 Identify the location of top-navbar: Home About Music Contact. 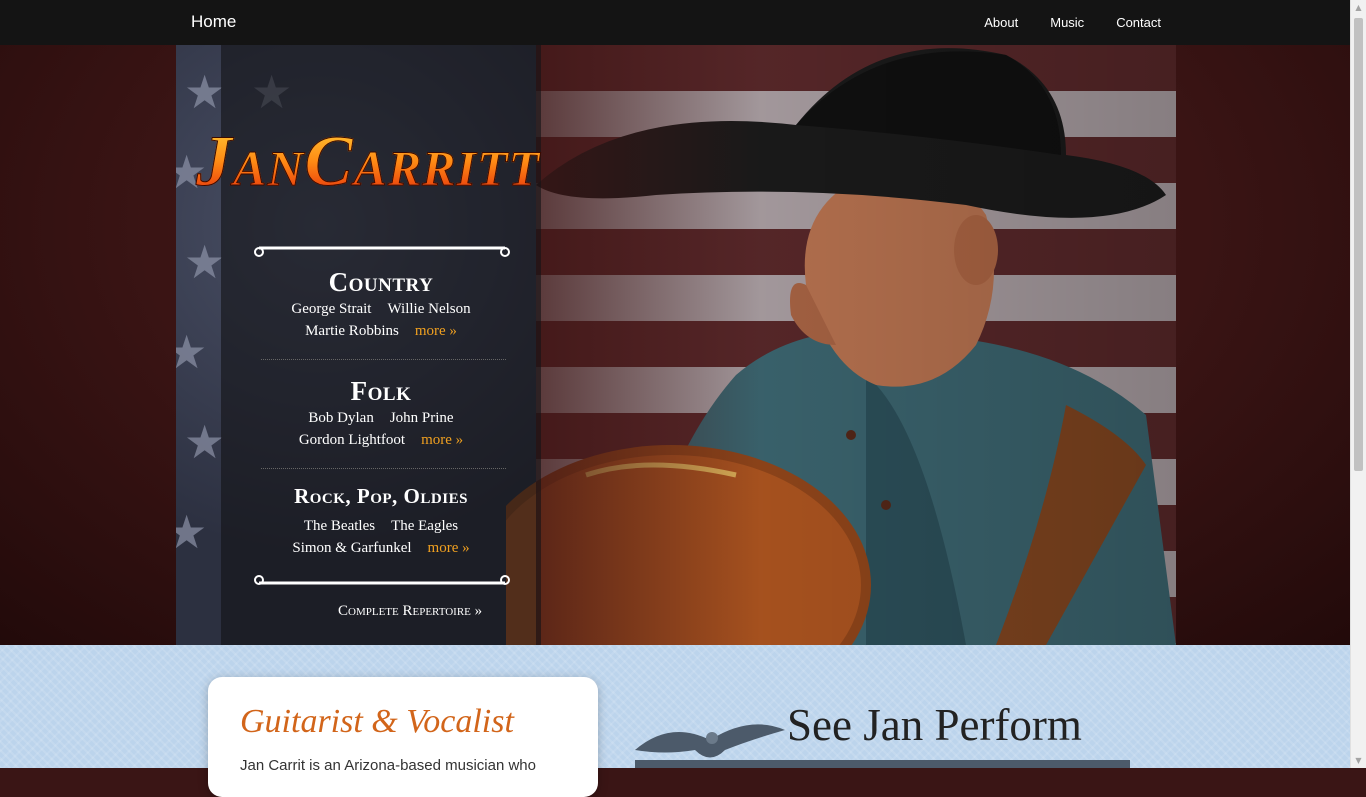
(675, 22).